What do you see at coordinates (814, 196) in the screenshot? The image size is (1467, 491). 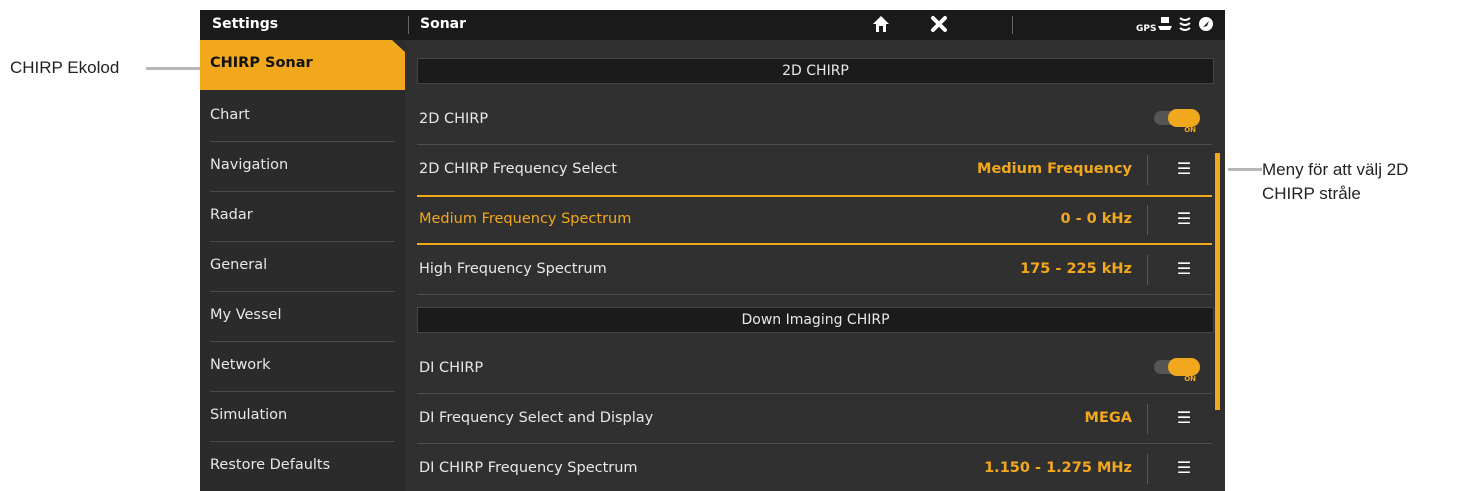 I see `highlight-top-line` at bounding box center [814, 196].